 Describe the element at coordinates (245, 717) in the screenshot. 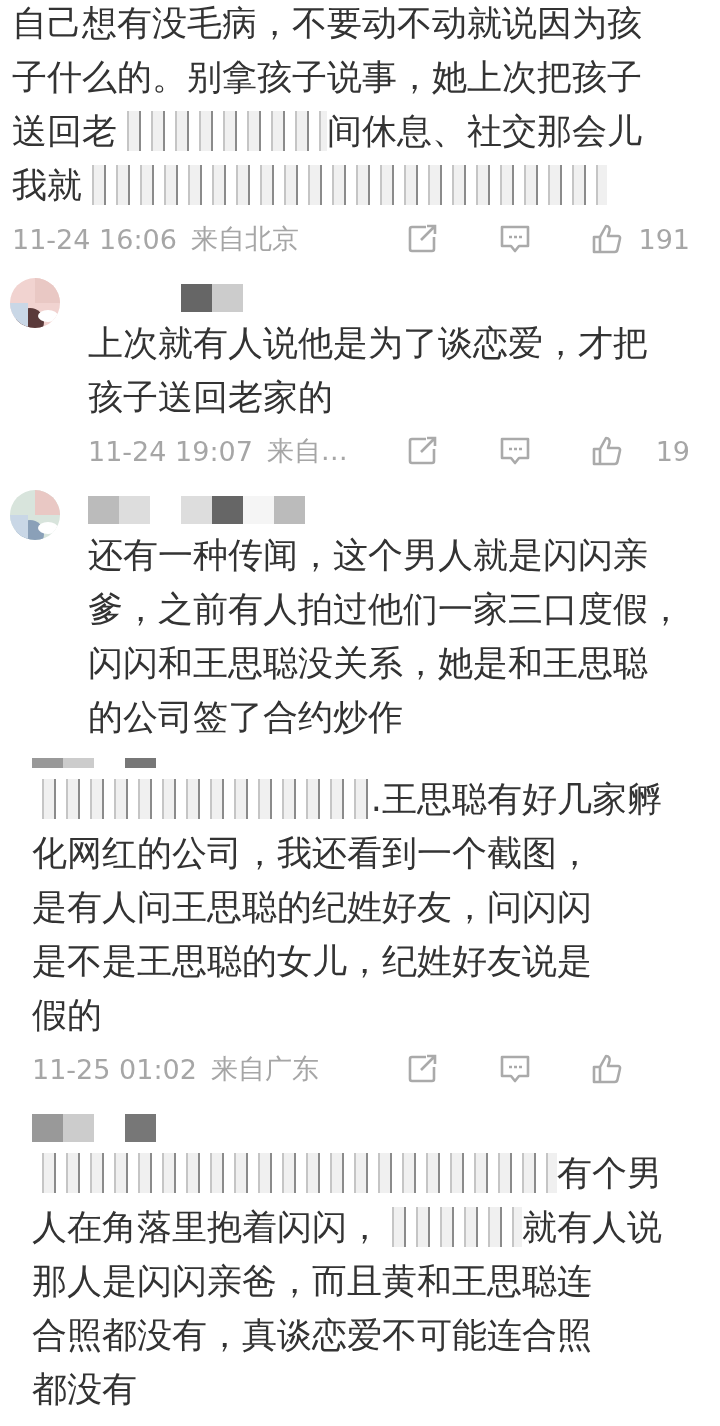

I see `comment-text: 的公司签了合约炒作` at that location.